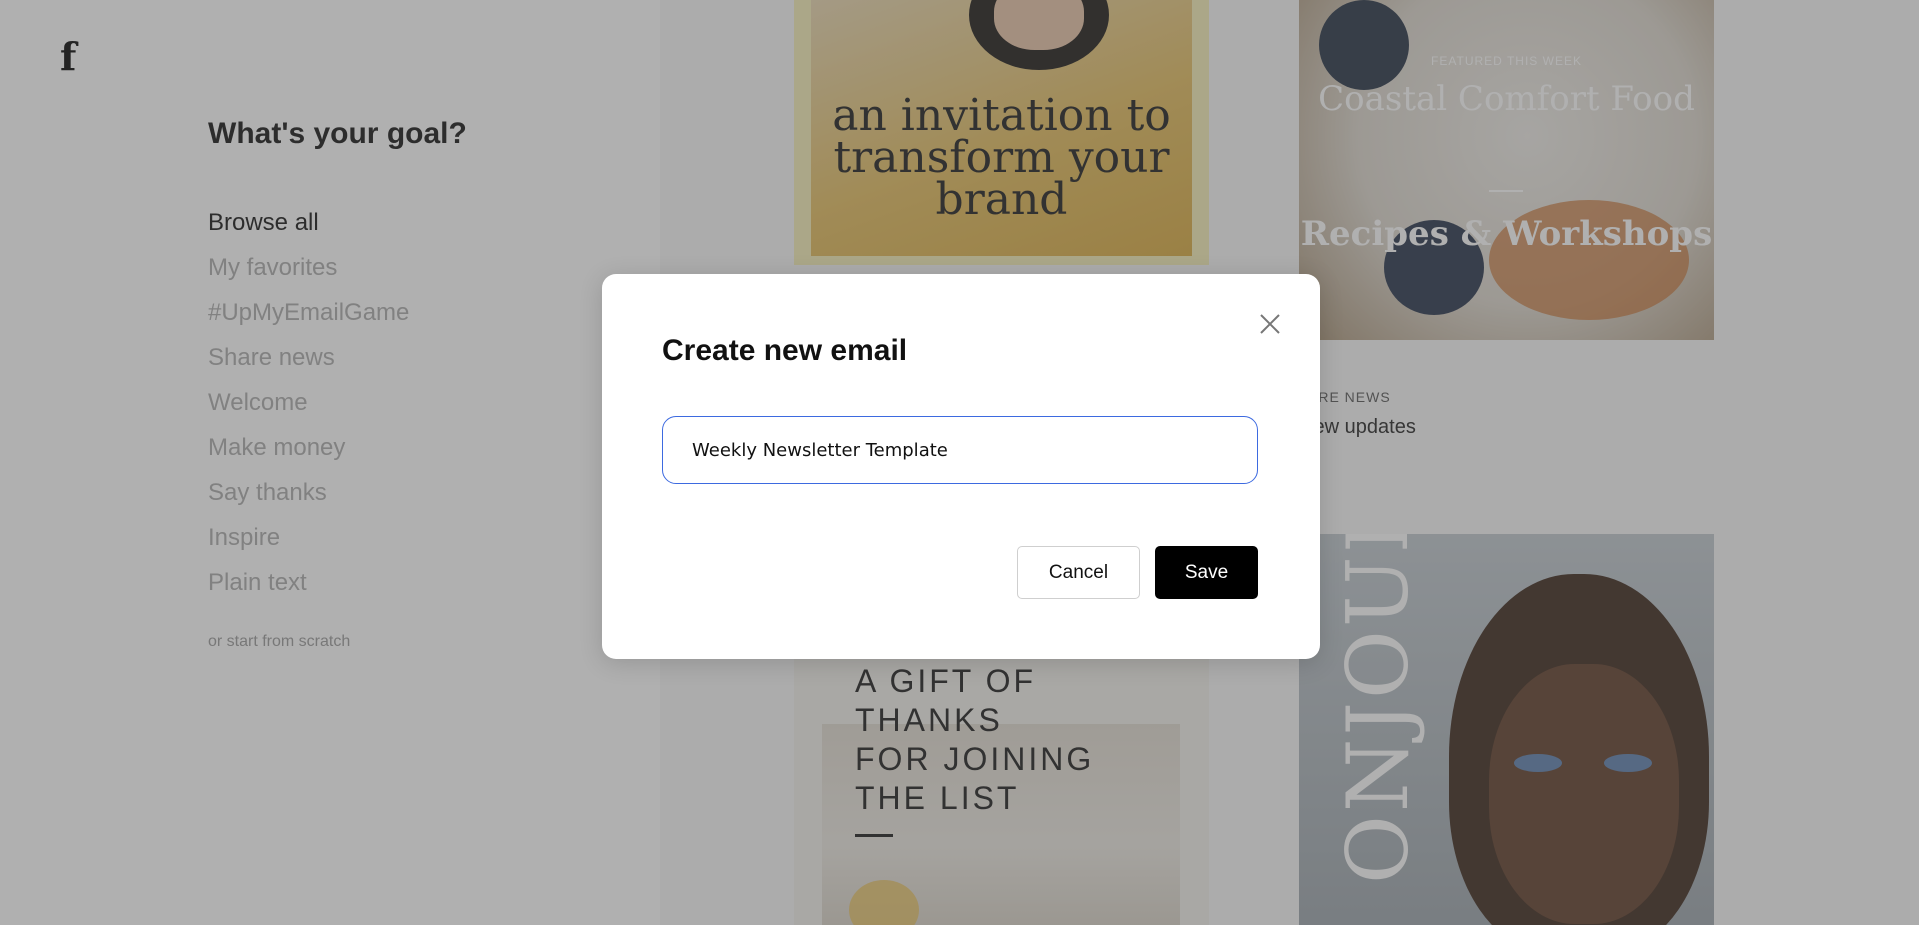  What do you see at coordinates (960, 450) in the screenshot?
I see `email-name-input` at bounding box center [960, 450].